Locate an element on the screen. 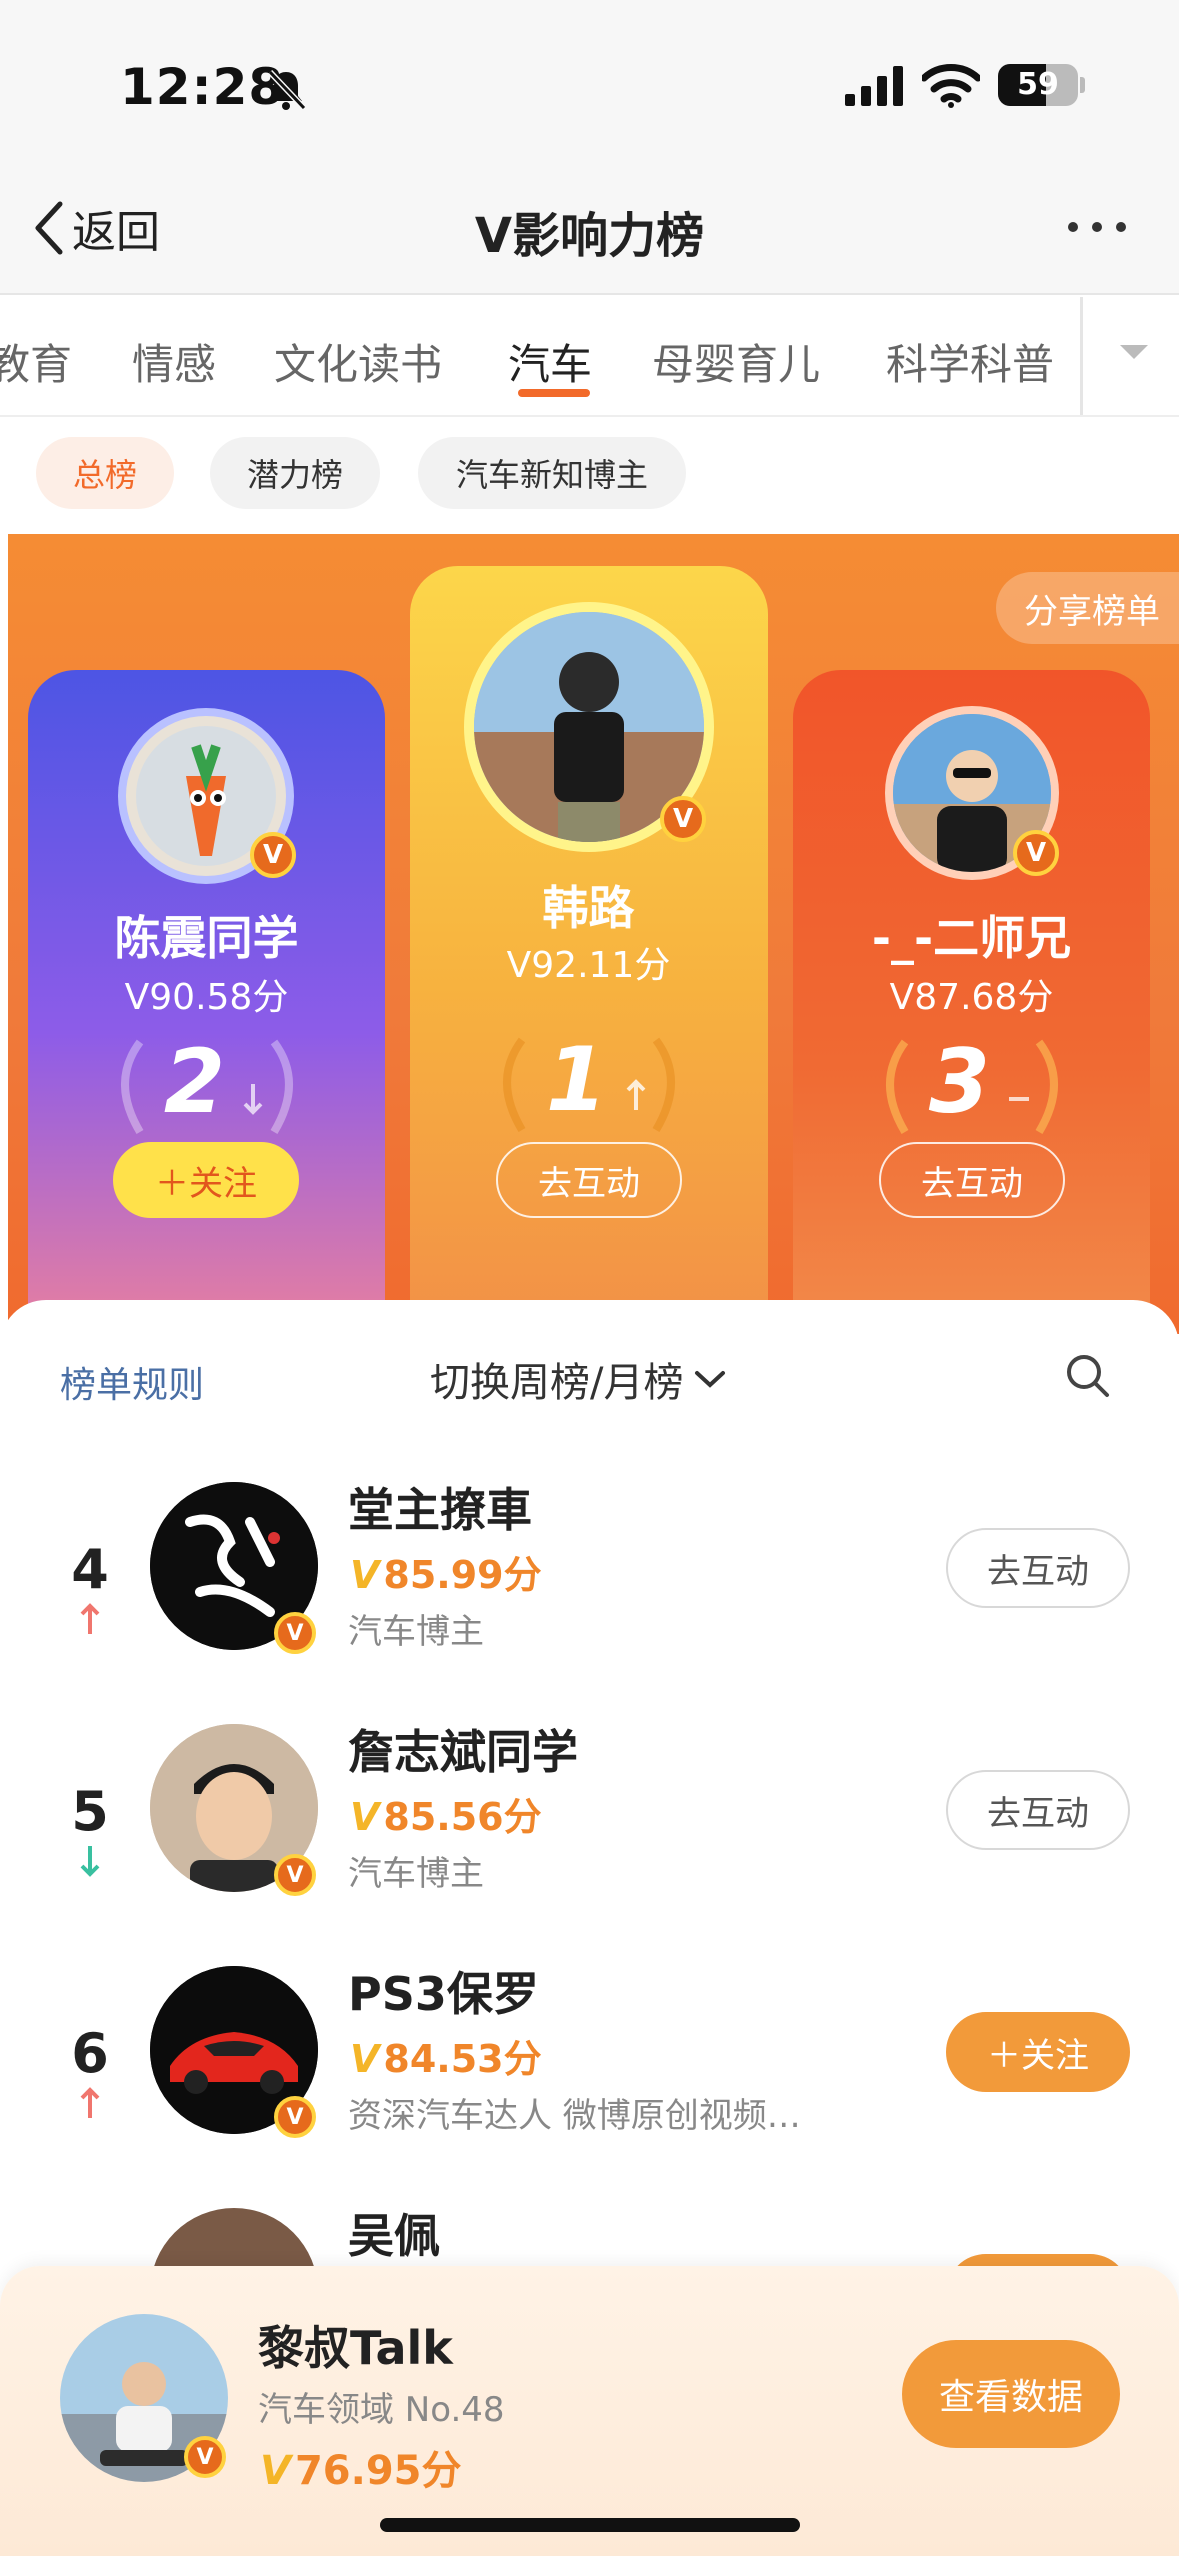 Image resolution: width=1179 pixels, height=2556 pixels. tab-emotion: 情感 is located at coordinates (174, 361).